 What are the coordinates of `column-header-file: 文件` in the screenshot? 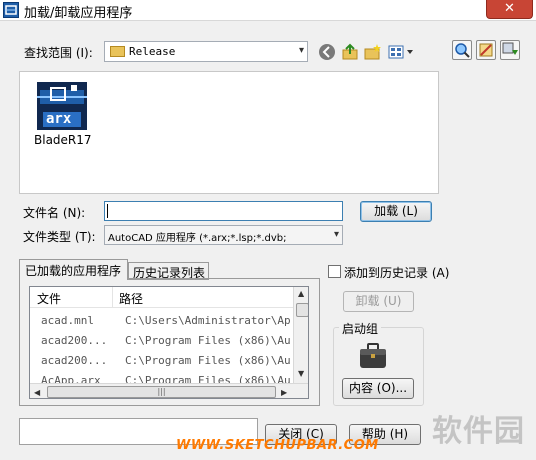 It's located at (49, 298).